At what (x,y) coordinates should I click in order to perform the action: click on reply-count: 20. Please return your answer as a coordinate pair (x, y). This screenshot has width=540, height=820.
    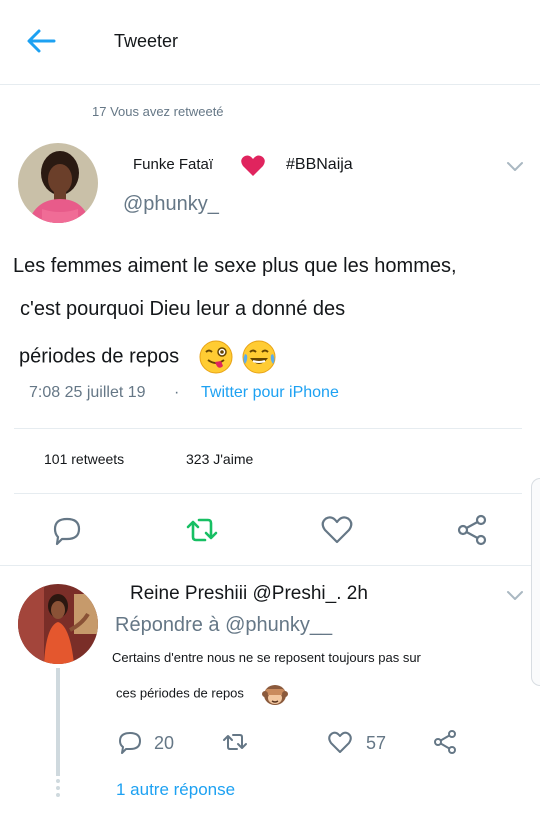
    Looking at the image, I should click on (164, 743).